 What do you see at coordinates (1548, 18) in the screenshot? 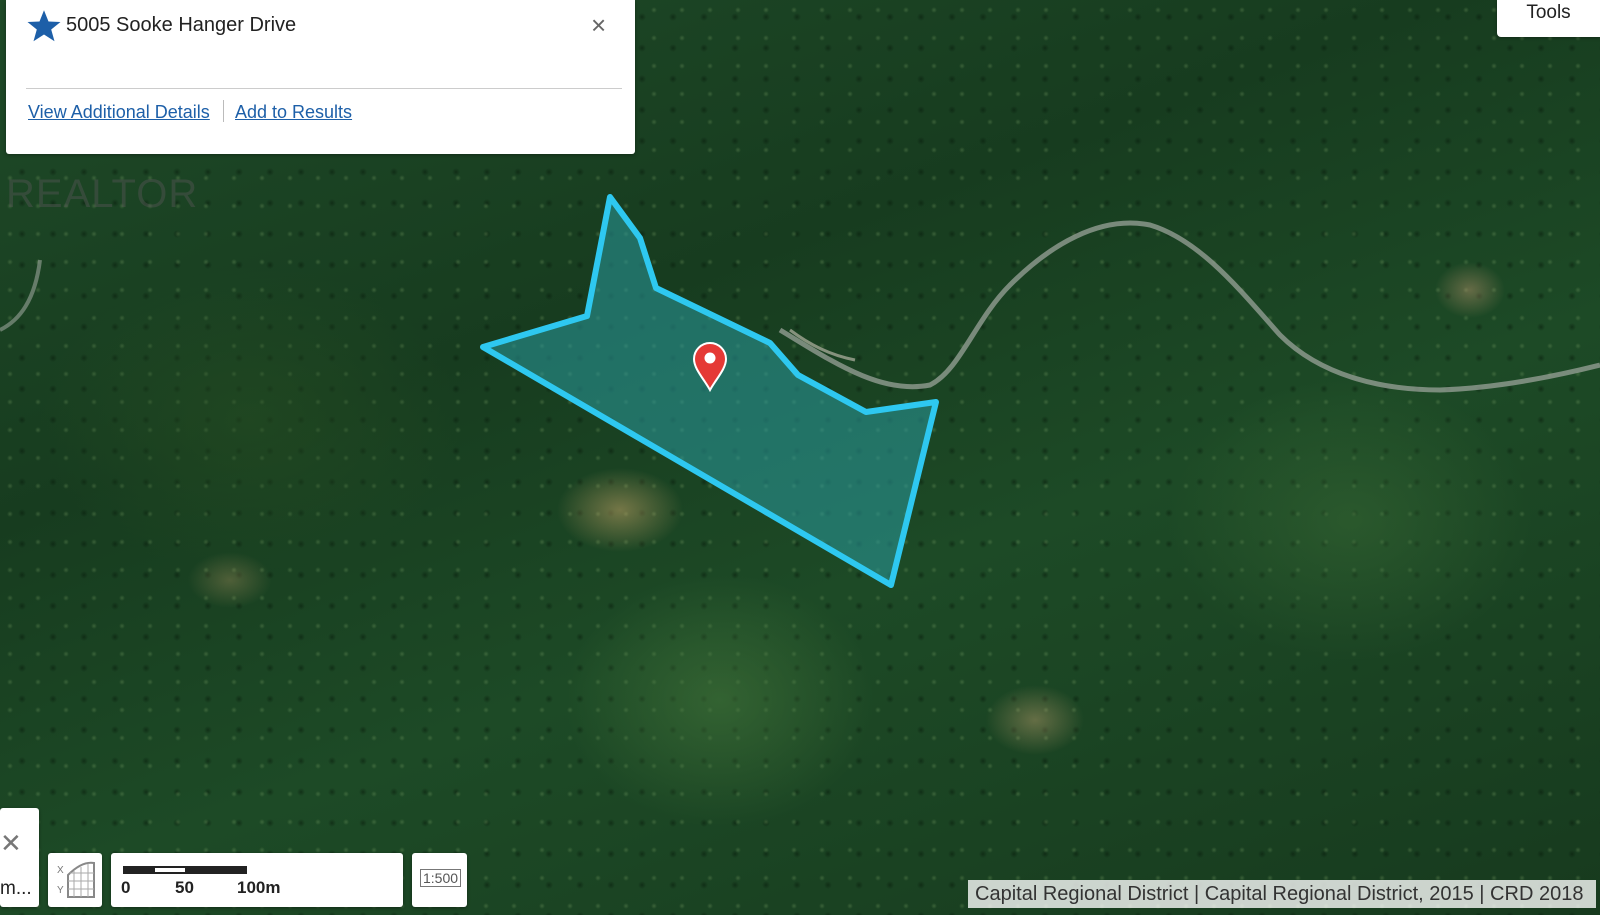
I see `tools-button: Tools` at bounding box center [1548, 18].